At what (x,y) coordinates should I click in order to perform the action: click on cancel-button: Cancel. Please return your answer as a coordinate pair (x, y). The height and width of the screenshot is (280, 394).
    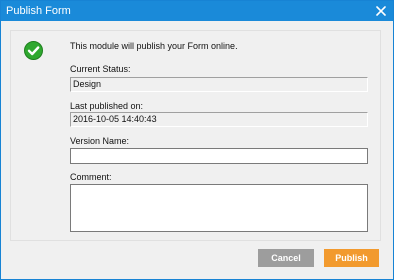
    Looking at the image, I should click on (286, 258).